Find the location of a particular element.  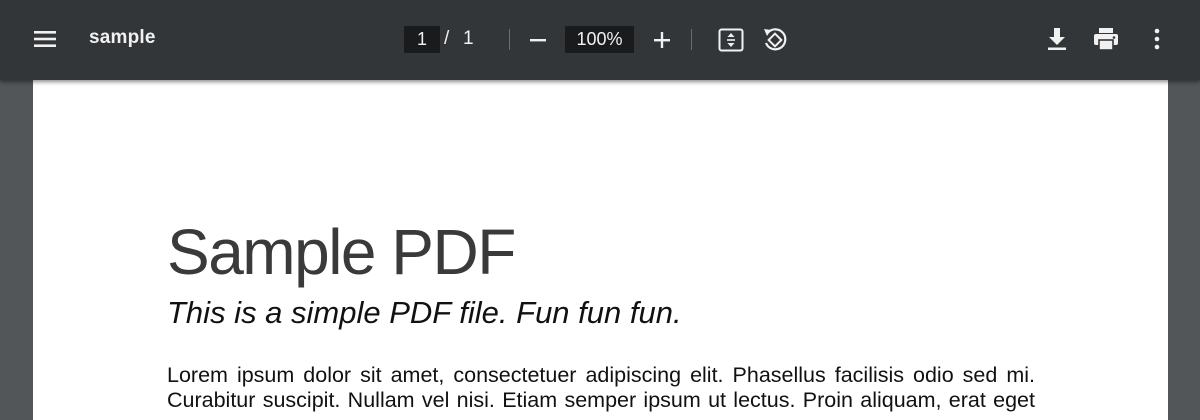

zoom-in-button is located at coordinates (662, 40).